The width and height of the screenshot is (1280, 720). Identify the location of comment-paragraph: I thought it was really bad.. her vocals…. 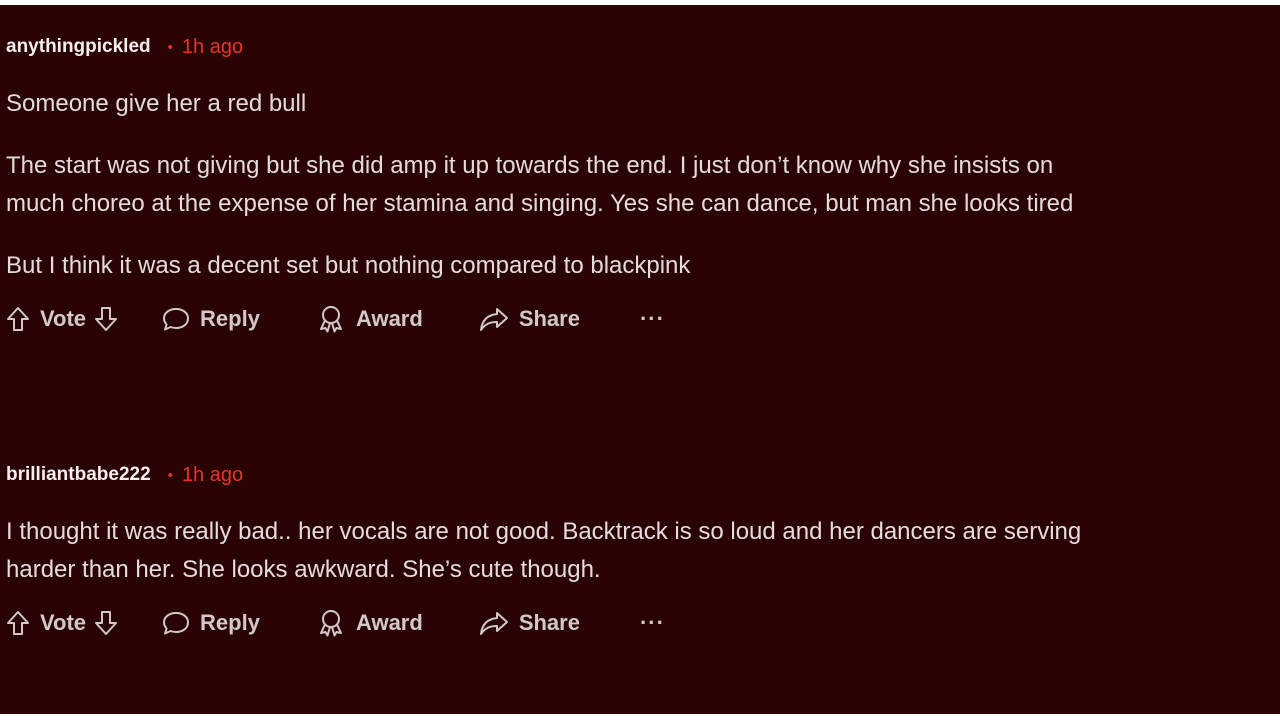
(544, 531).